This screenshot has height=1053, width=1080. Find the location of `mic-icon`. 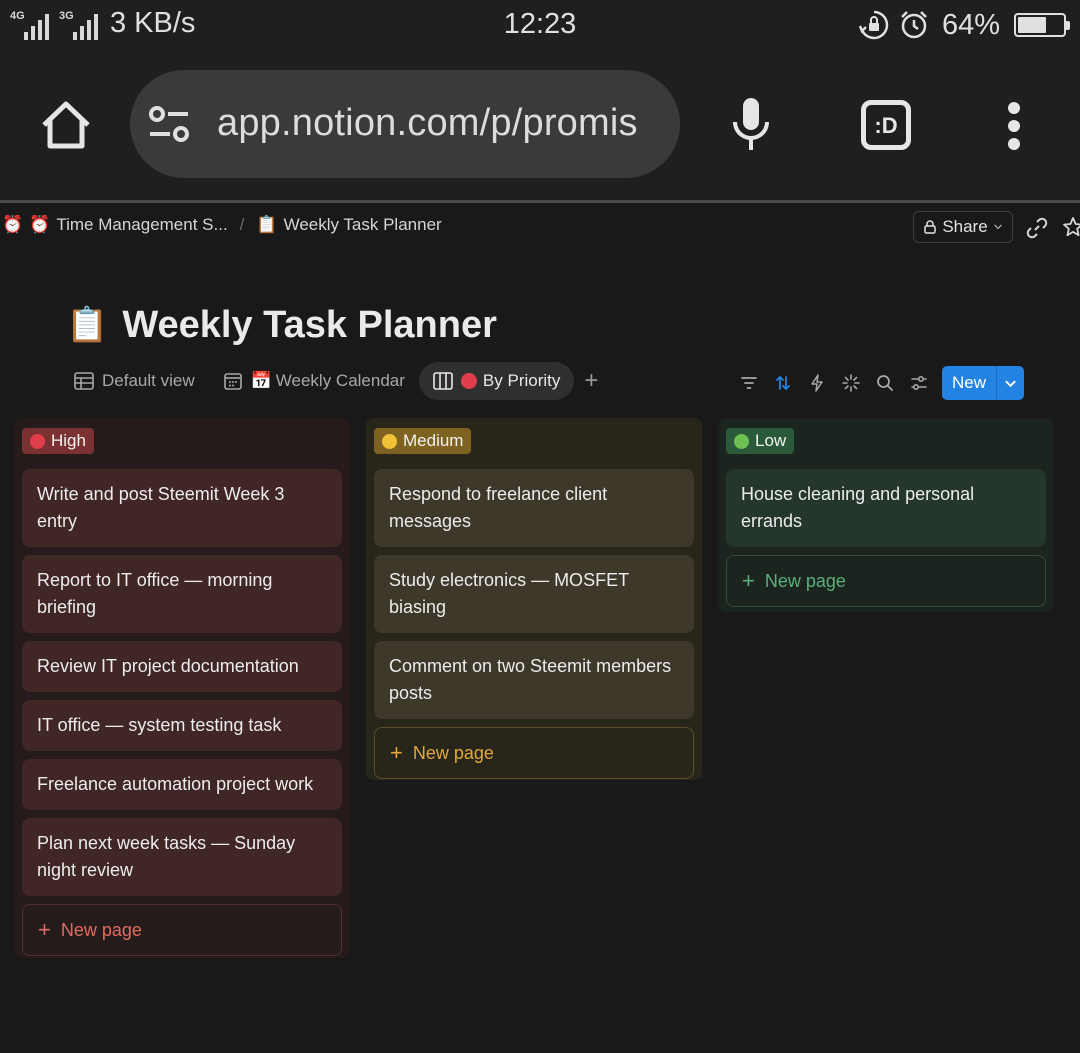

mic-icon is located at coordinates (751, 125).